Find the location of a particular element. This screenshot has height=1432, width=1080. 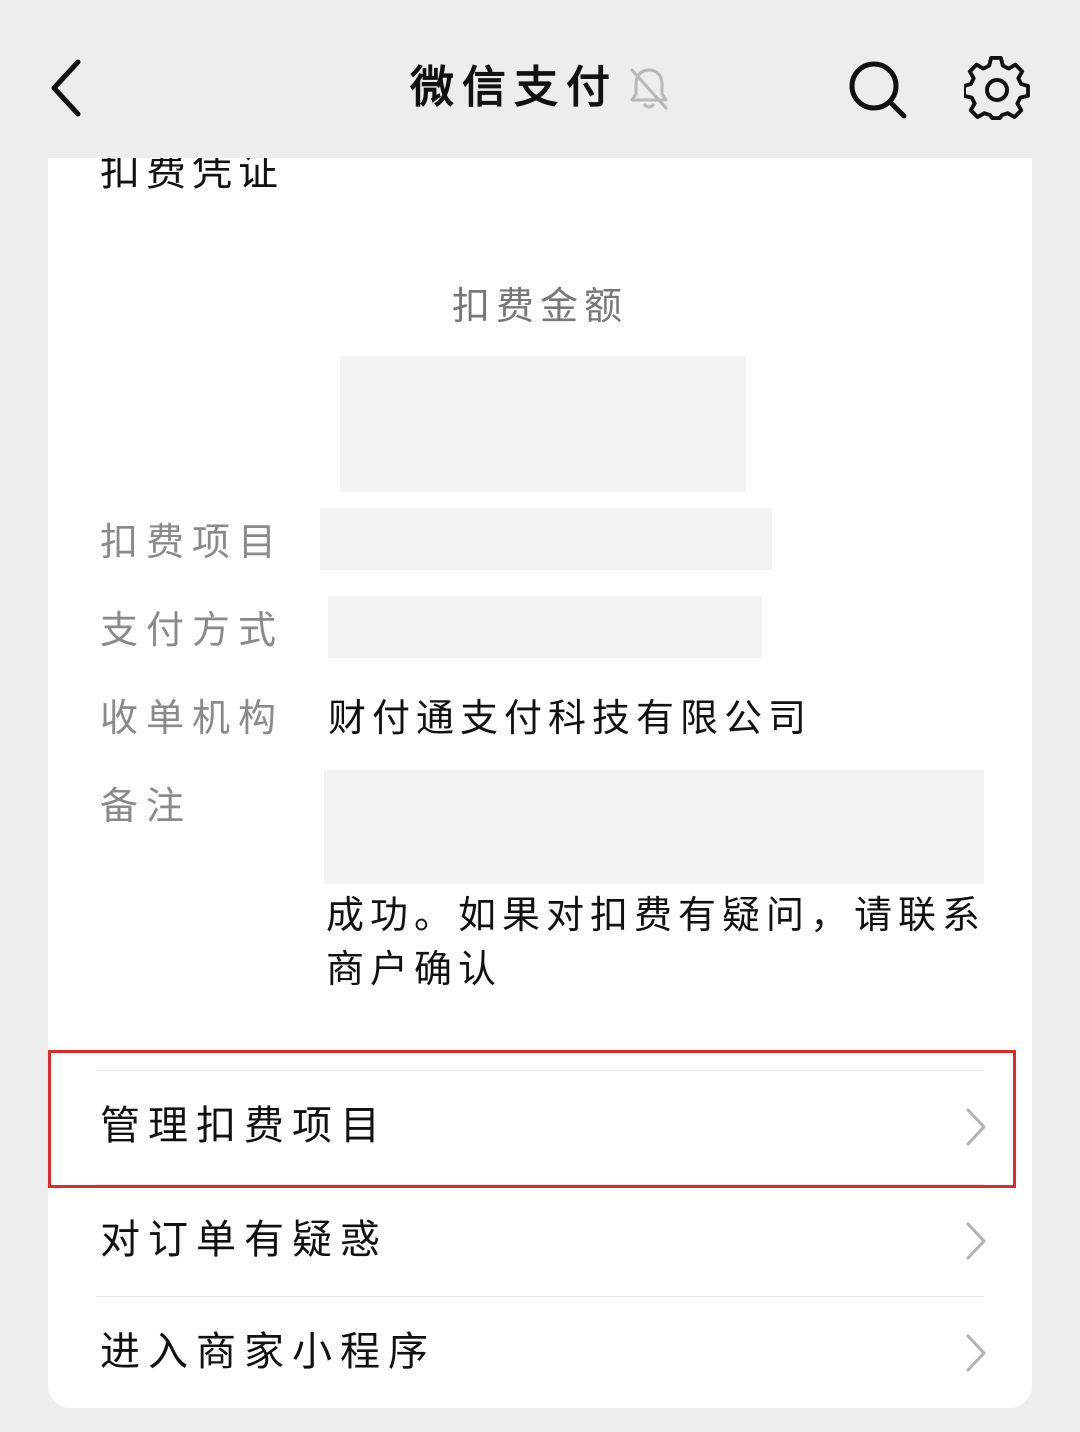

amount-label: 扣费金额 is located at coordinates (539, 306).